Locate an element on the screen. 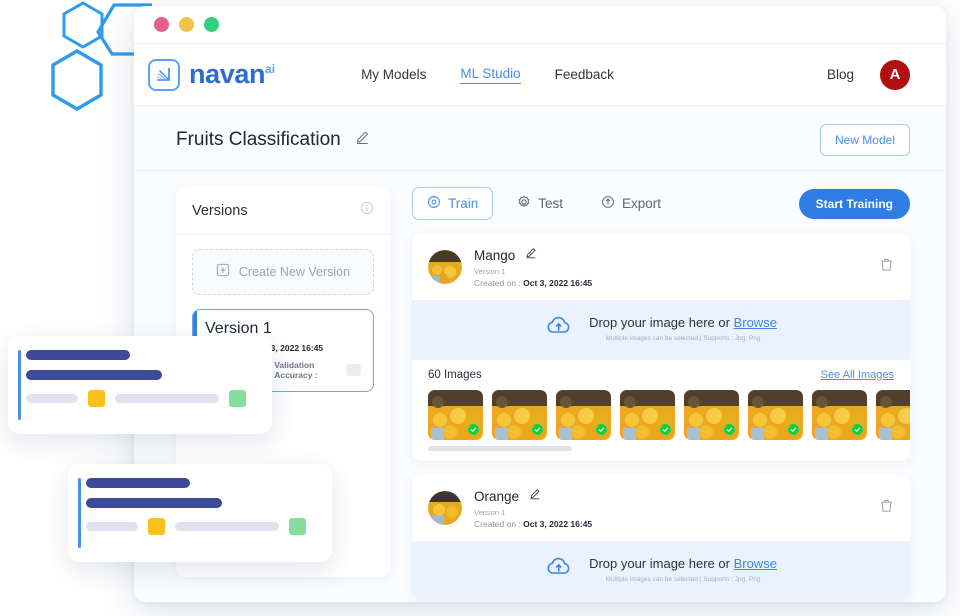 The height and width of the screenshot is (616, 960). nav-links: My Models ML Studio Feedback is located at coordinates (487, 75).